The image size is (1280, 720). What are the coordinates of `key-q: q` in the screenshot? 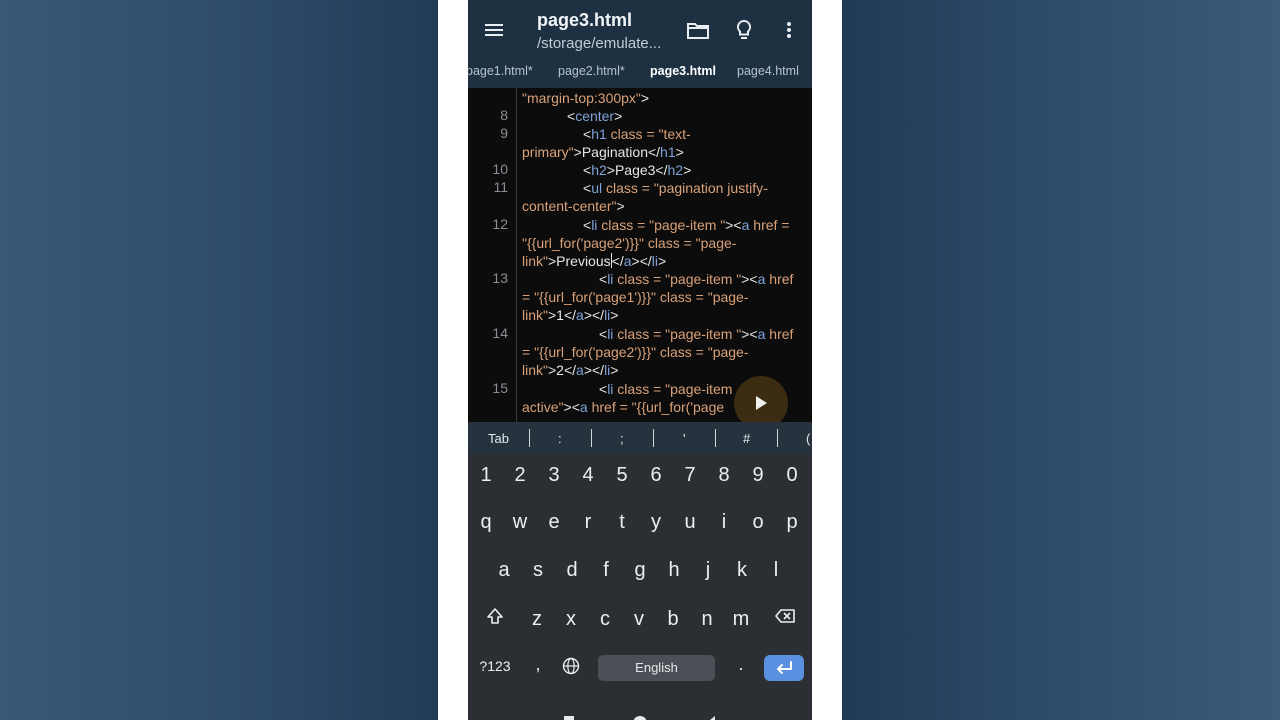 It's located at (486, 522).